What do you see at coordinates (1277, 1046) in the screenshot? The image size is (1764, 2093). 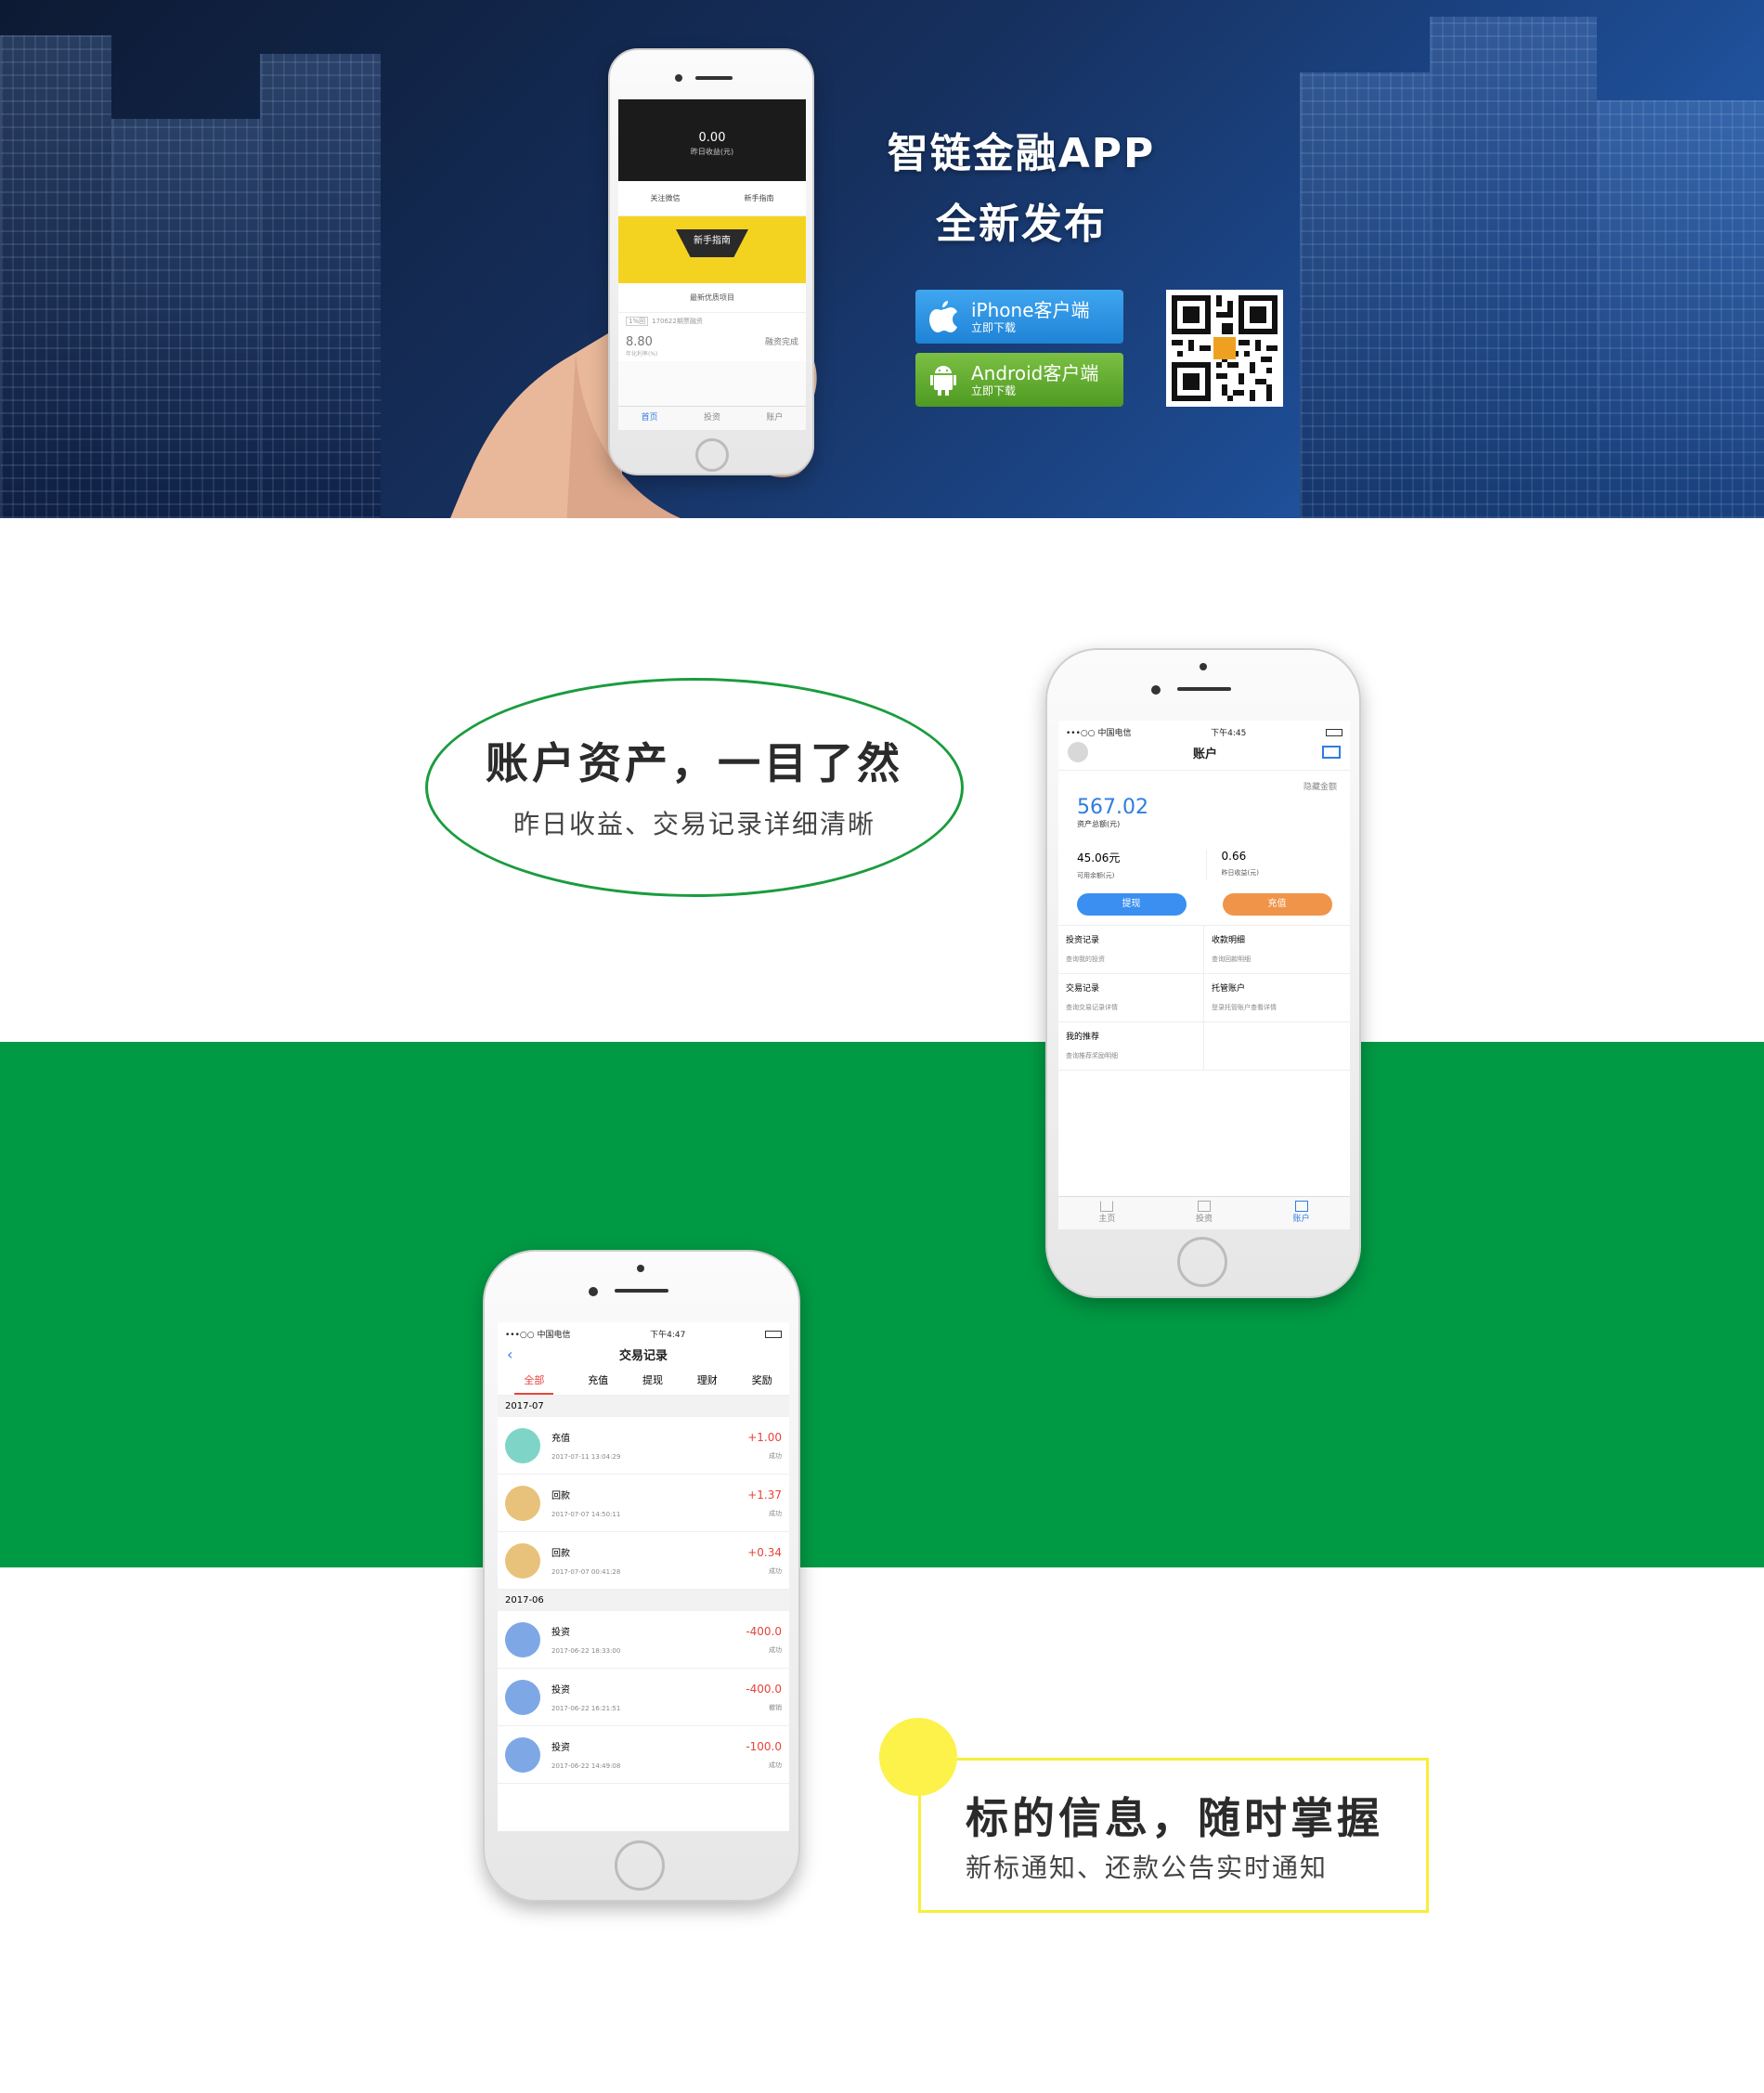 I see `menu-empty-cell` at bounding box center [1277, 1046].